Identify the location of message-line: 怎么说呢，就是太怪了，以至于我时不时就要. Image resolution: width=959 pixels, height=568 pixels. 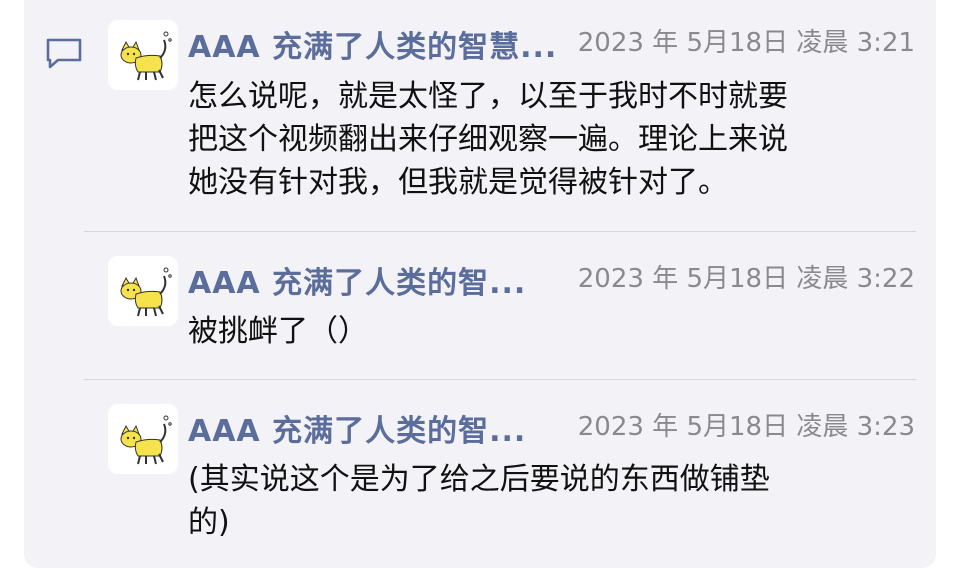
(488, 96).